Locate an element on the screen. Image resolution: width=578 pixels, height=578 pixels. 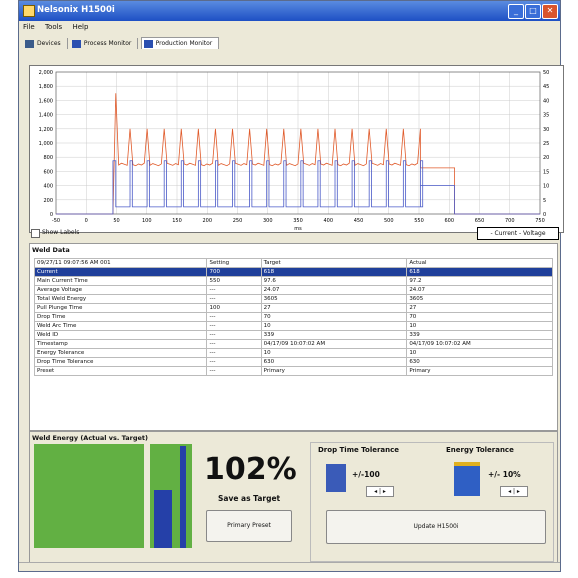
devices-icon is located at coordinates (29, 44).